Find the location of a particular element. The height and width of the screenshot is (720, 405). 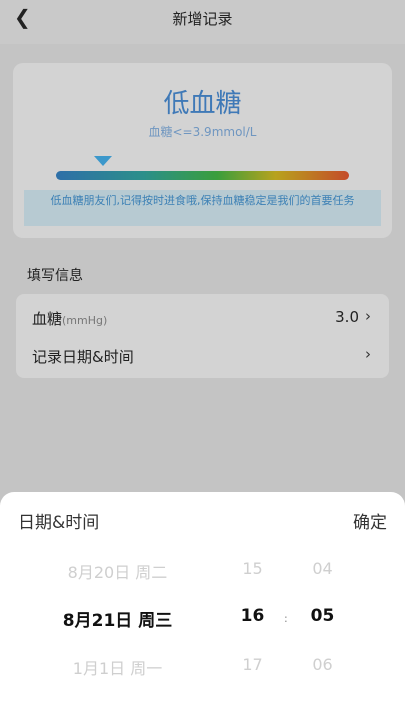

glucose-label: 血糖(mmHg) is located at coordinates (69, 318).